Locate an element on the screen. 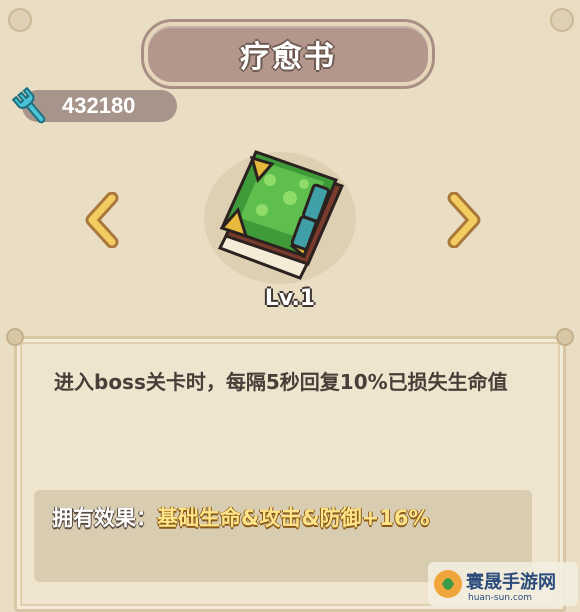  watermark-subtext: huan-sun.com is located at coordinates (500, 598).